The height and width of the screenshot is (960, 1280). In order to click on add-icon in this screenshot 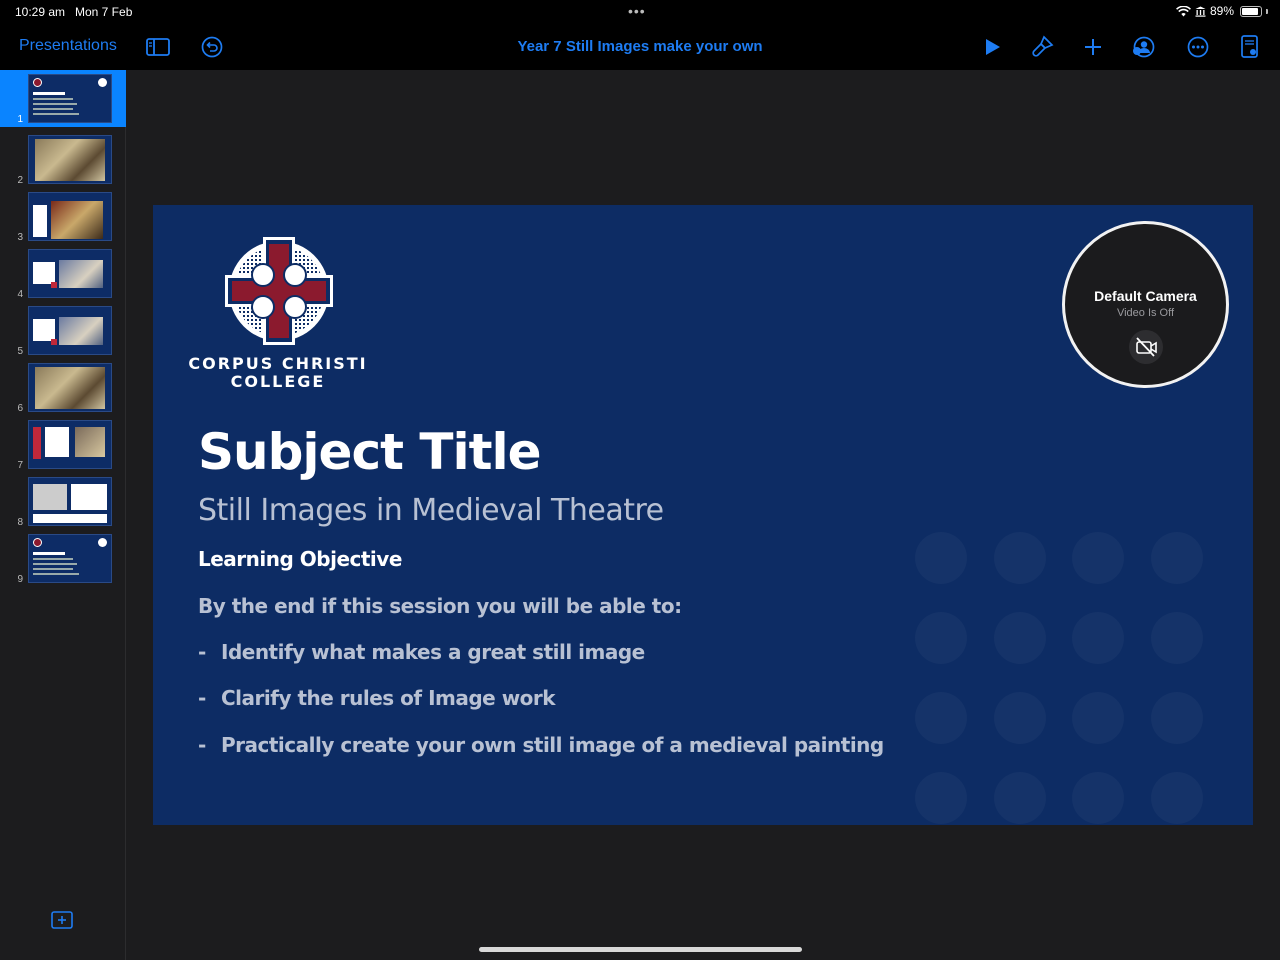, I will do `click(1093, 47)`.